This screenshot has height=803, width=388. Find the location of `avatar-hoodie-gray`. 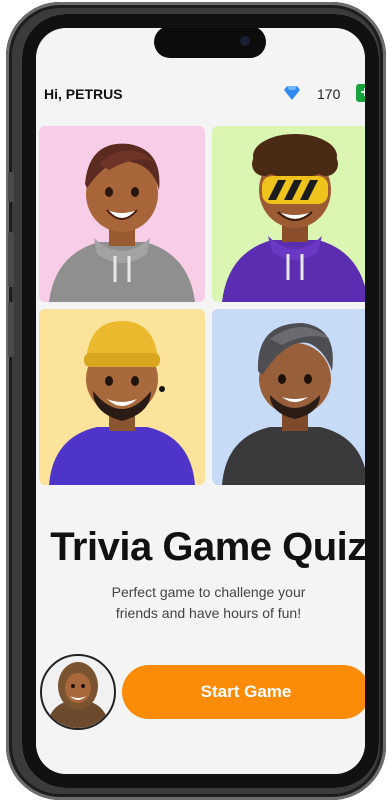

avatar-hoodie-gray is located at coordinates (122, 222).